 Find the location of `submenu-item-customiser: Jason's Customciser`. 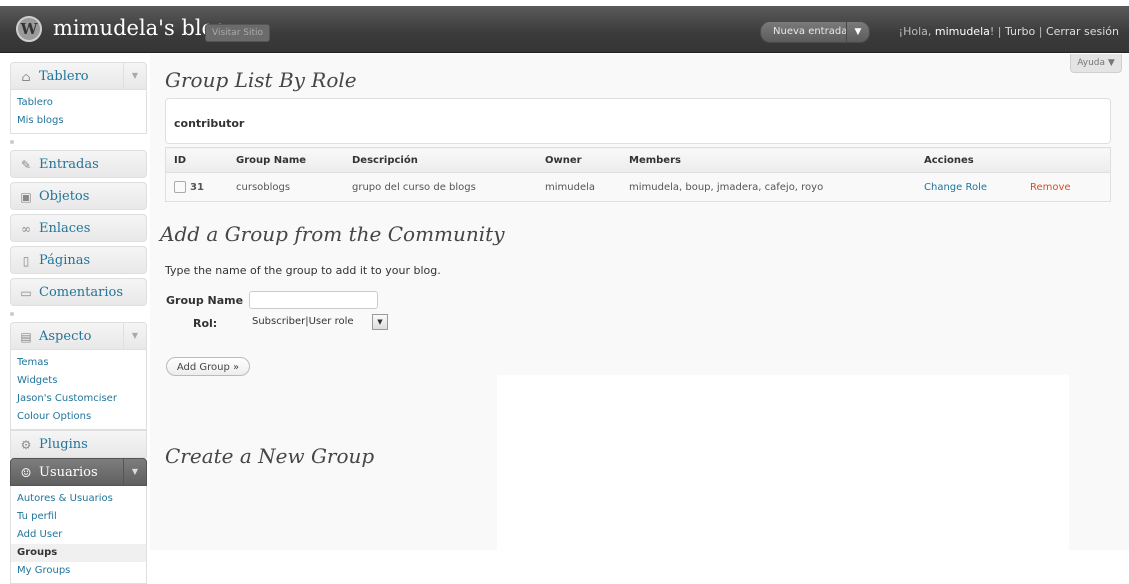

submenu-item-customiser: Jason's Customciser is located at coordinates (78, 399).